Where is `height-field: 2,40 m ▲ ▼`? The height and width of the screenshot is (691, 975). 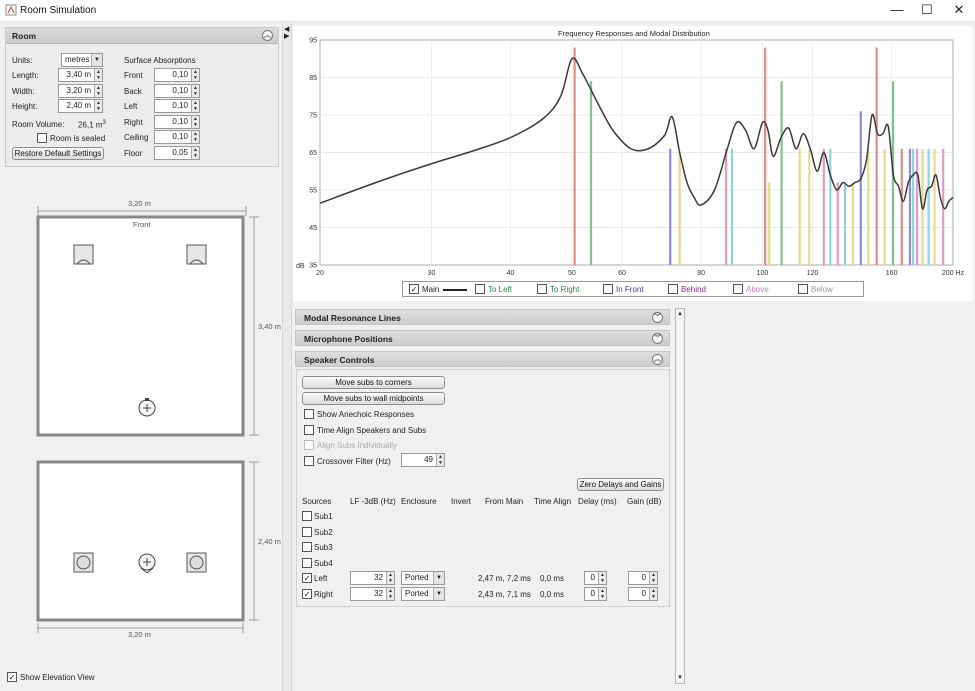 height-field: 2,40 m ▲ ▼ is located at coordinates (80, 106).